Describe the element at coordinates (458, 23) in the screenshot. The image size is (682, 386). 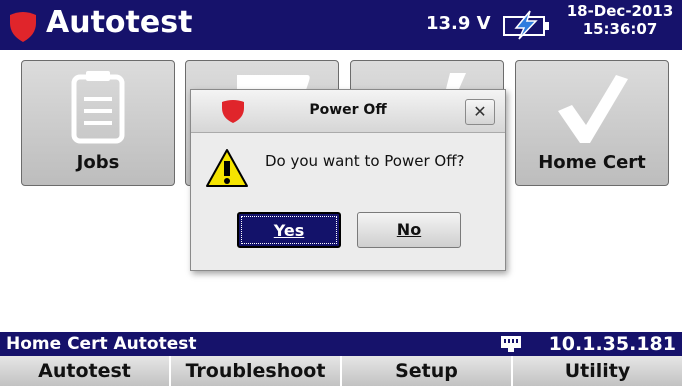
I see `voltage-readout: 13.9 V` at that location.